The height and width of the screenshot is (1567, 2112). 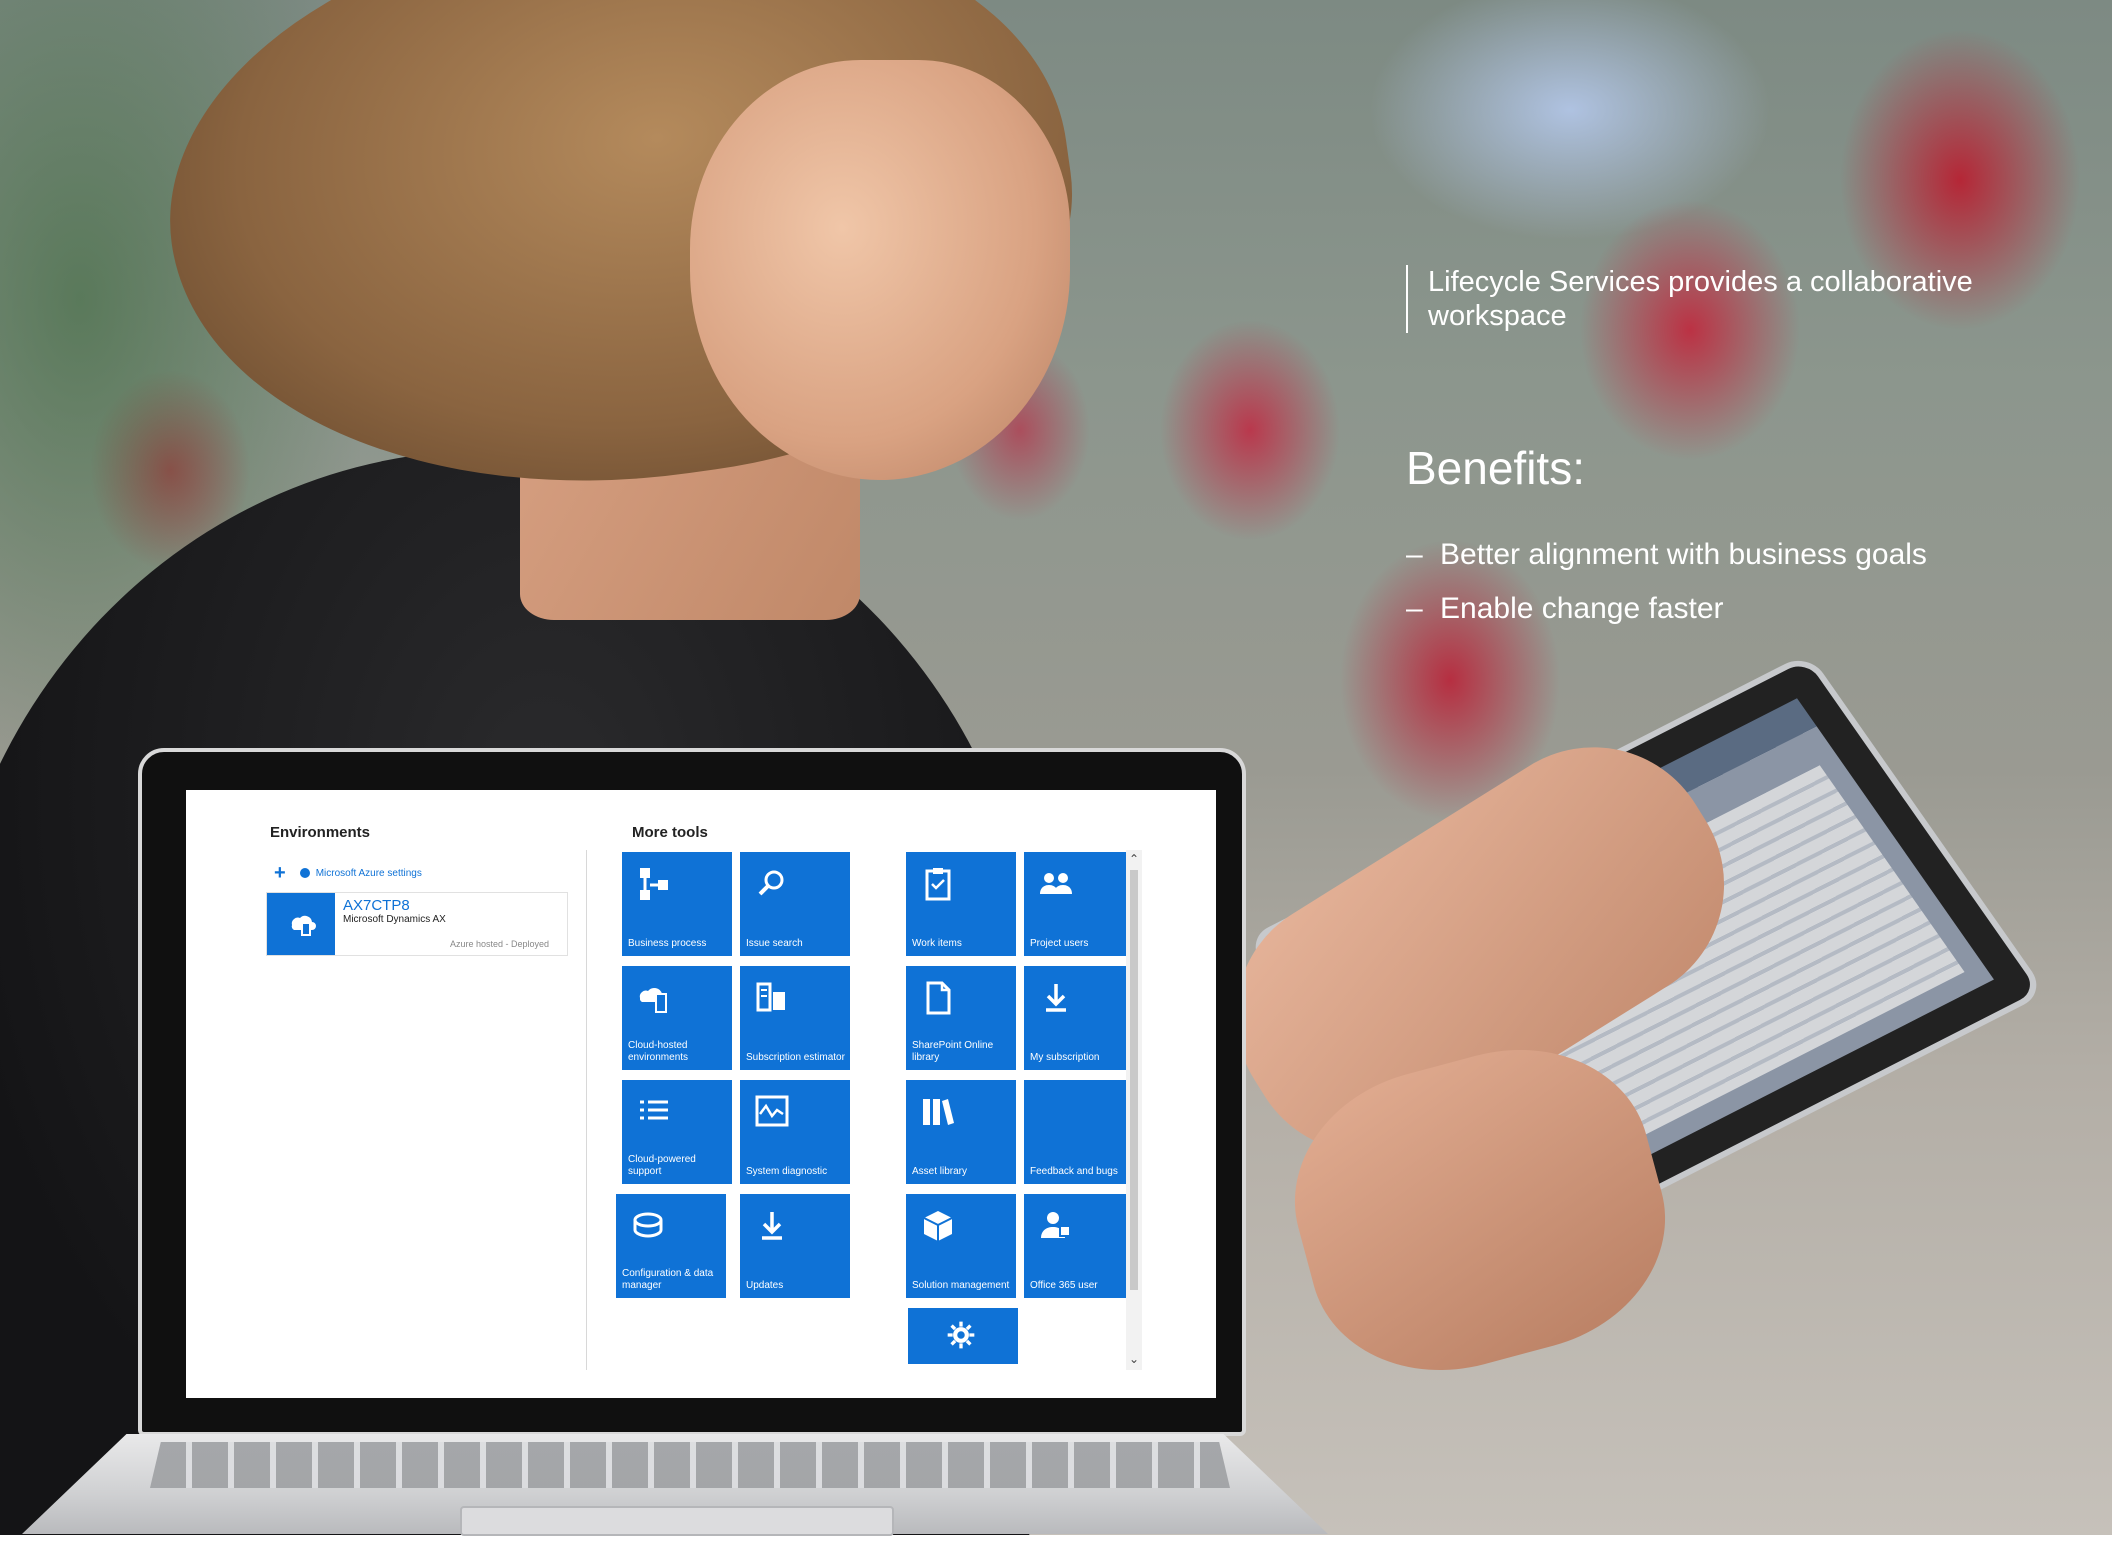 I want to click on users-icon, so click(x=1056, y=883).